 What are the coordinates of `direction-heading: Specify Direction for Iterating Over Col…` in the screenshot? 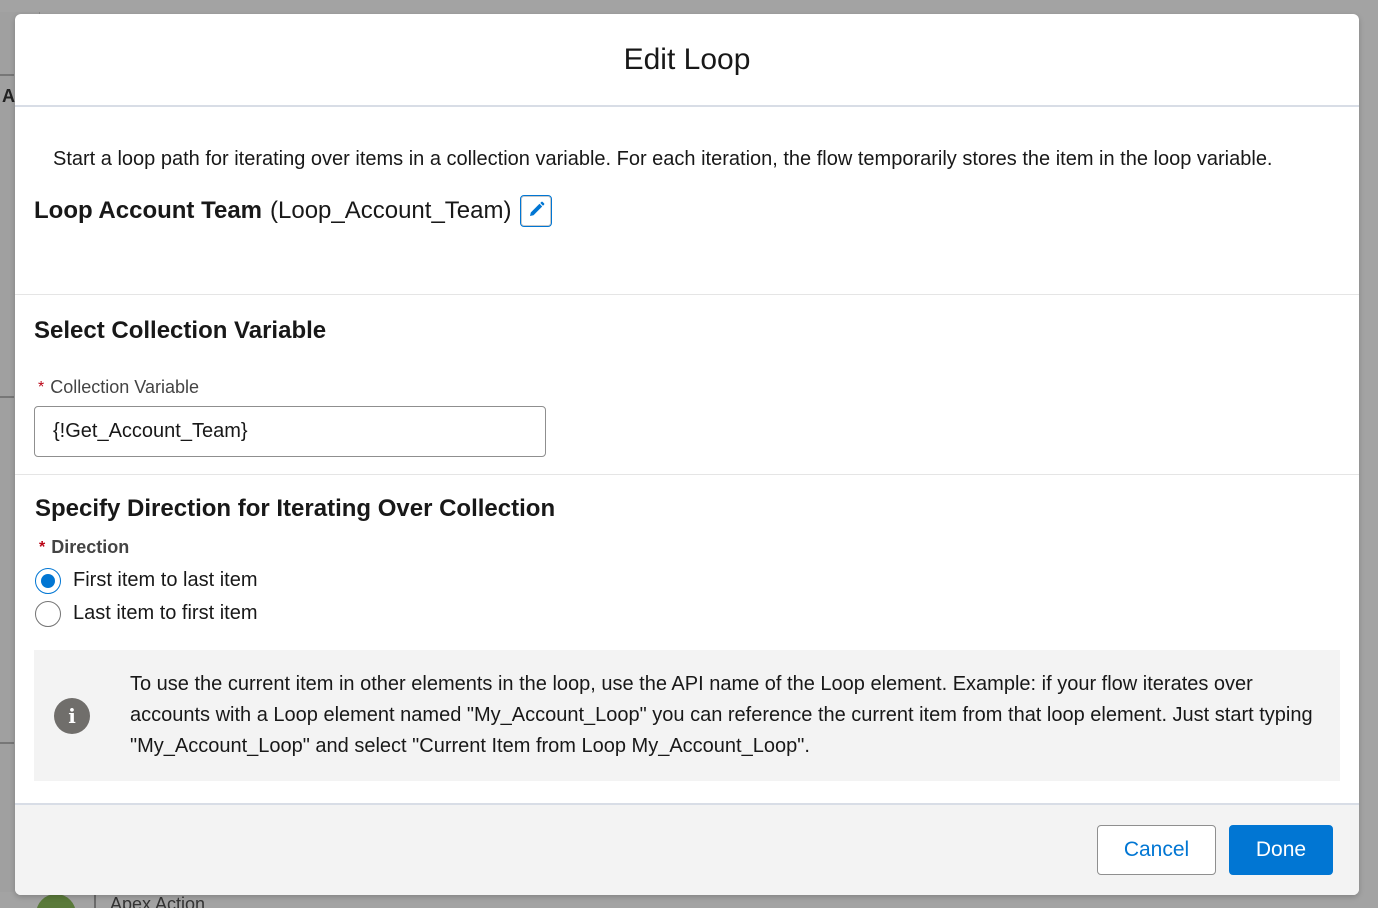 It's located at (295, 508).